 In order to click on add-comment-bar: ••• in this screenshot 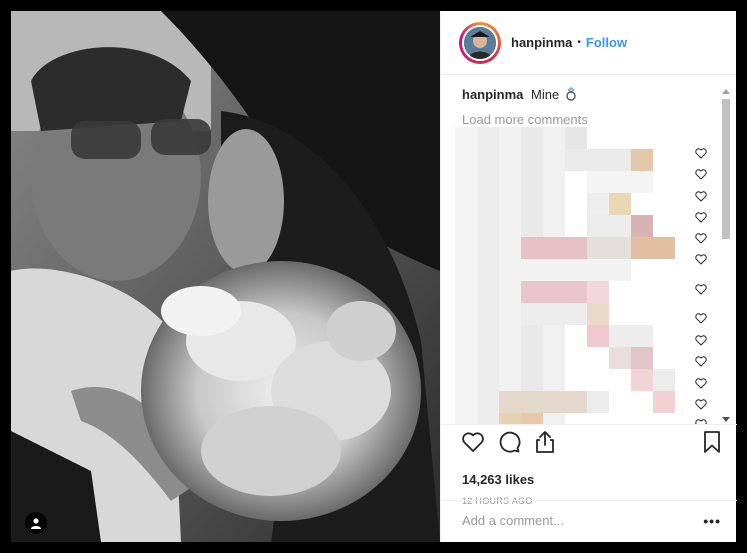, I will do `click(589, 521)`.